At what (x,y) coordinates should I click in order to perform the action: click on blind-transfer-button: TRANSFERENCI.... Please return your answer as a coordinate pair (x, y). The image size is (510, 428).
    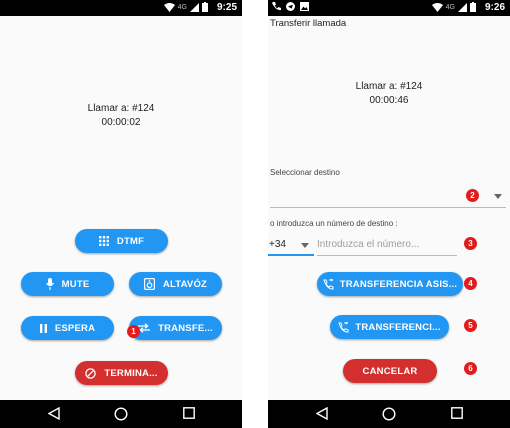
    Looking at the image, I should click on (389, 327).